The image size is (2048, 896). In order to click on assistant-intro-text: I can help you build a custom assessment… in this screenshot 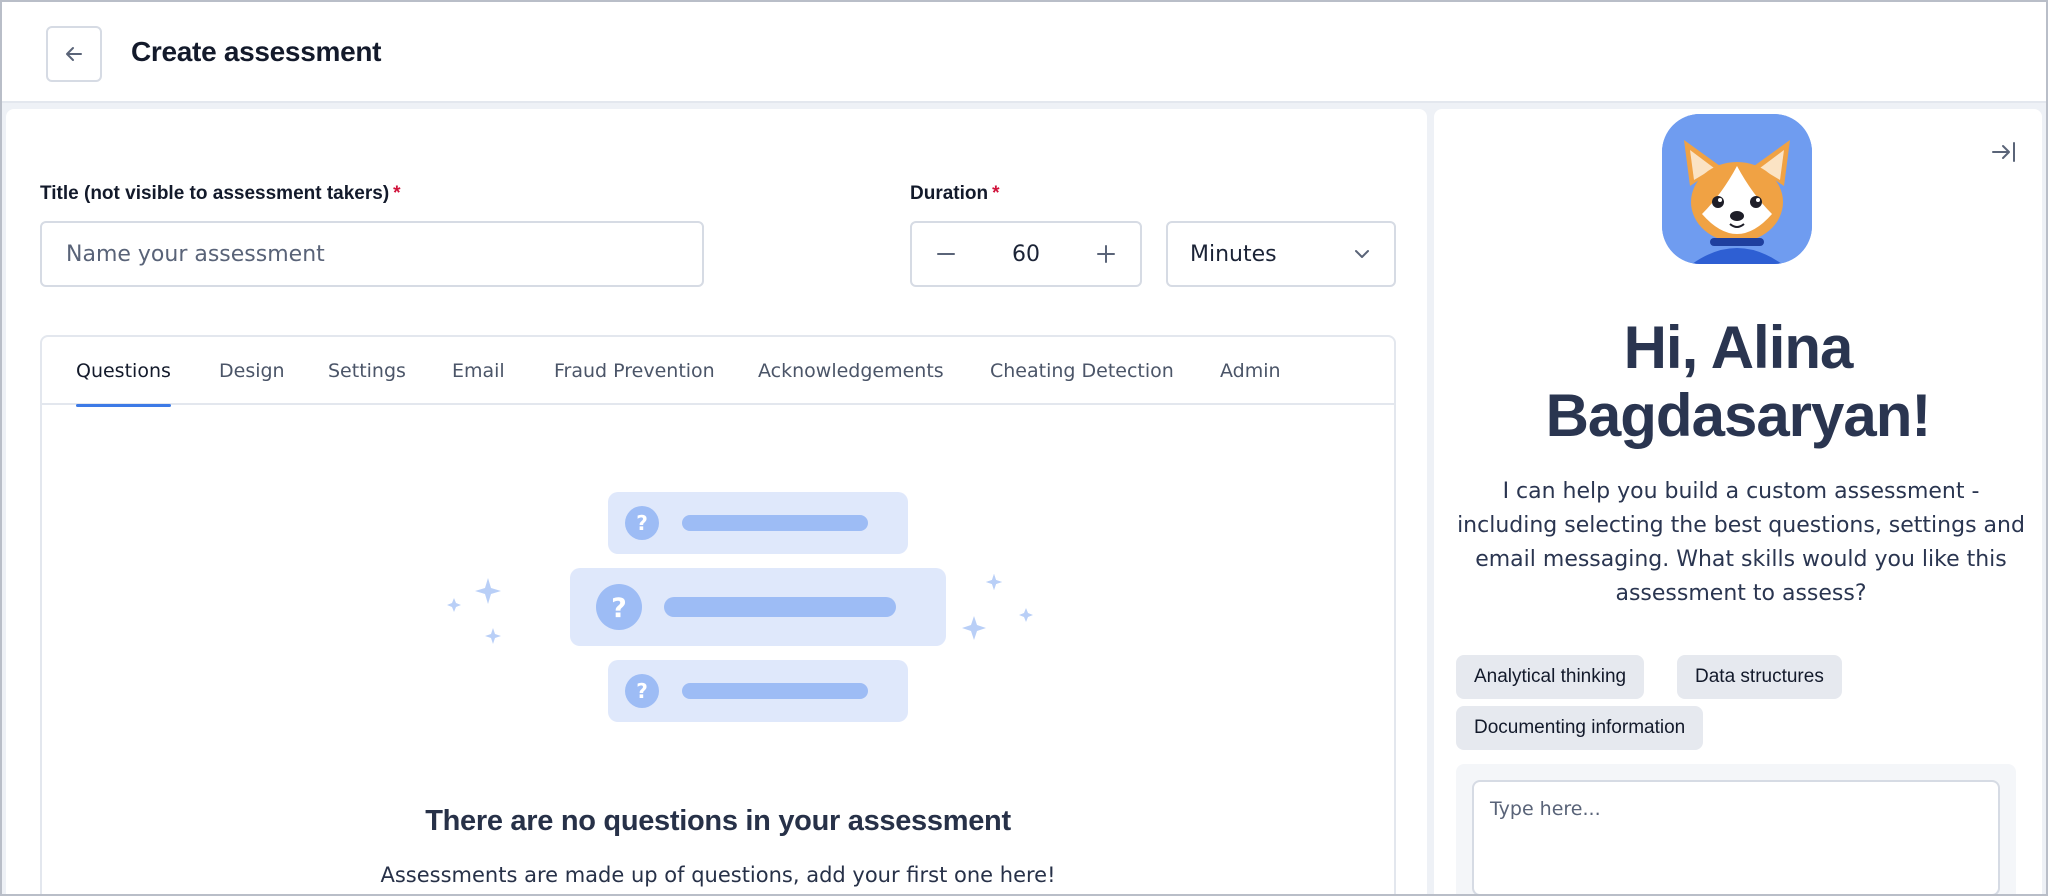, I will do `click(1741, 542)`.